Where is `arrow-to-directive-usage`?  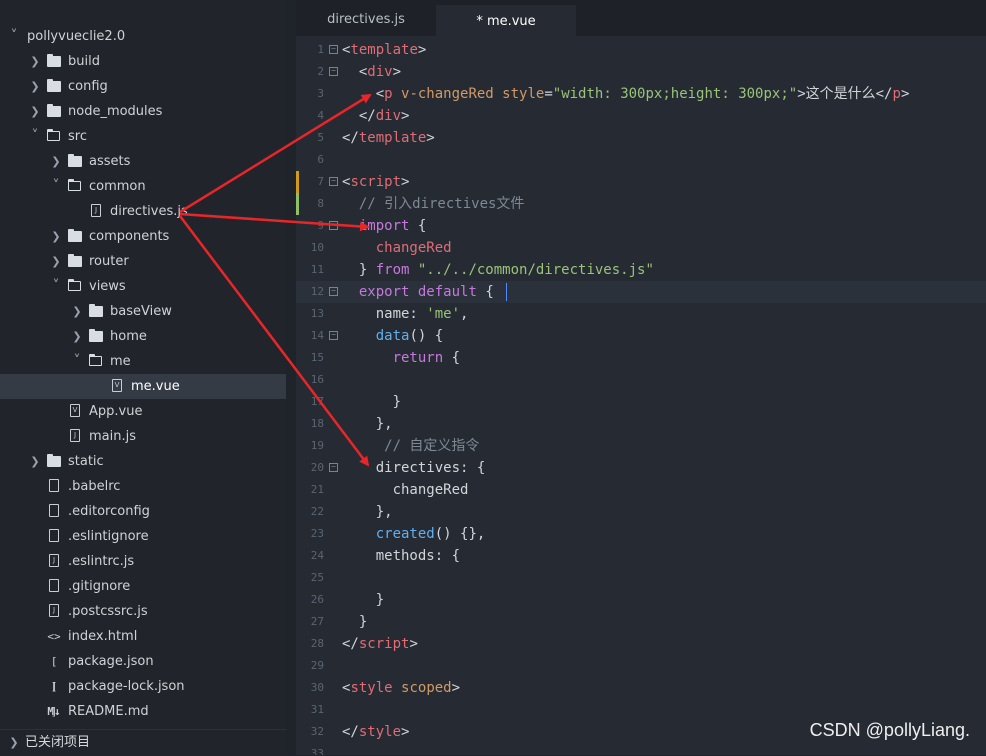
arrow-to-directive-usage is located at coordinates (275, 153).